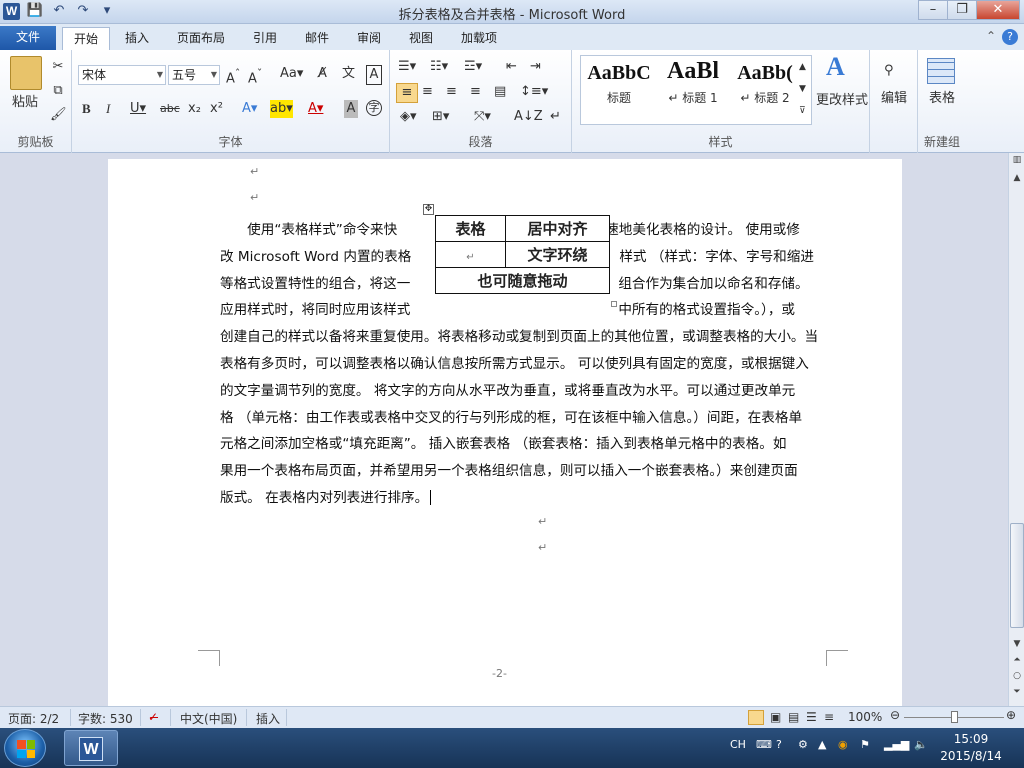  I want to click on web-layout-icon: ▤, so click(793, 717).